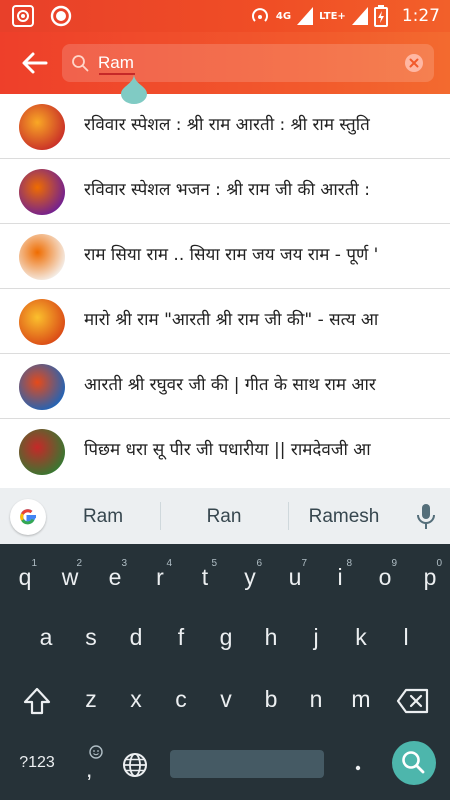 The width and height of the screenshot is (450, 800). Describe the element at coordinates (169, 563) in the screenshot. I see `key-hint: 4` at that location.